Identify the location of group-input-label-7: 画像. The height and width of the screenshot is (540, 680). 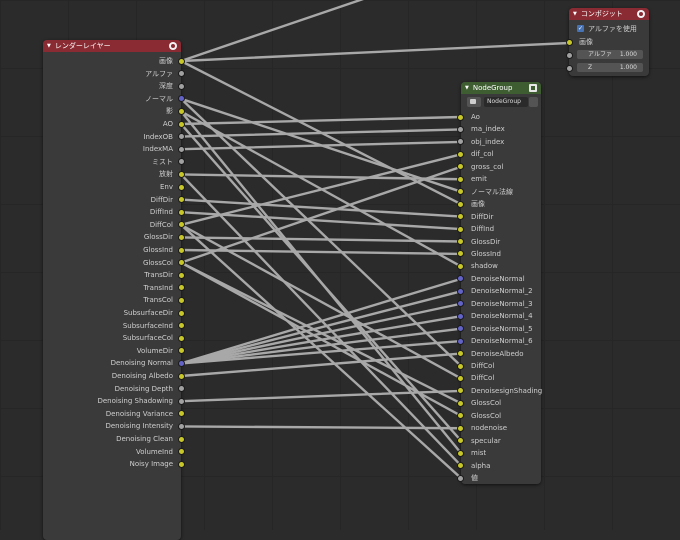
(478, 204).